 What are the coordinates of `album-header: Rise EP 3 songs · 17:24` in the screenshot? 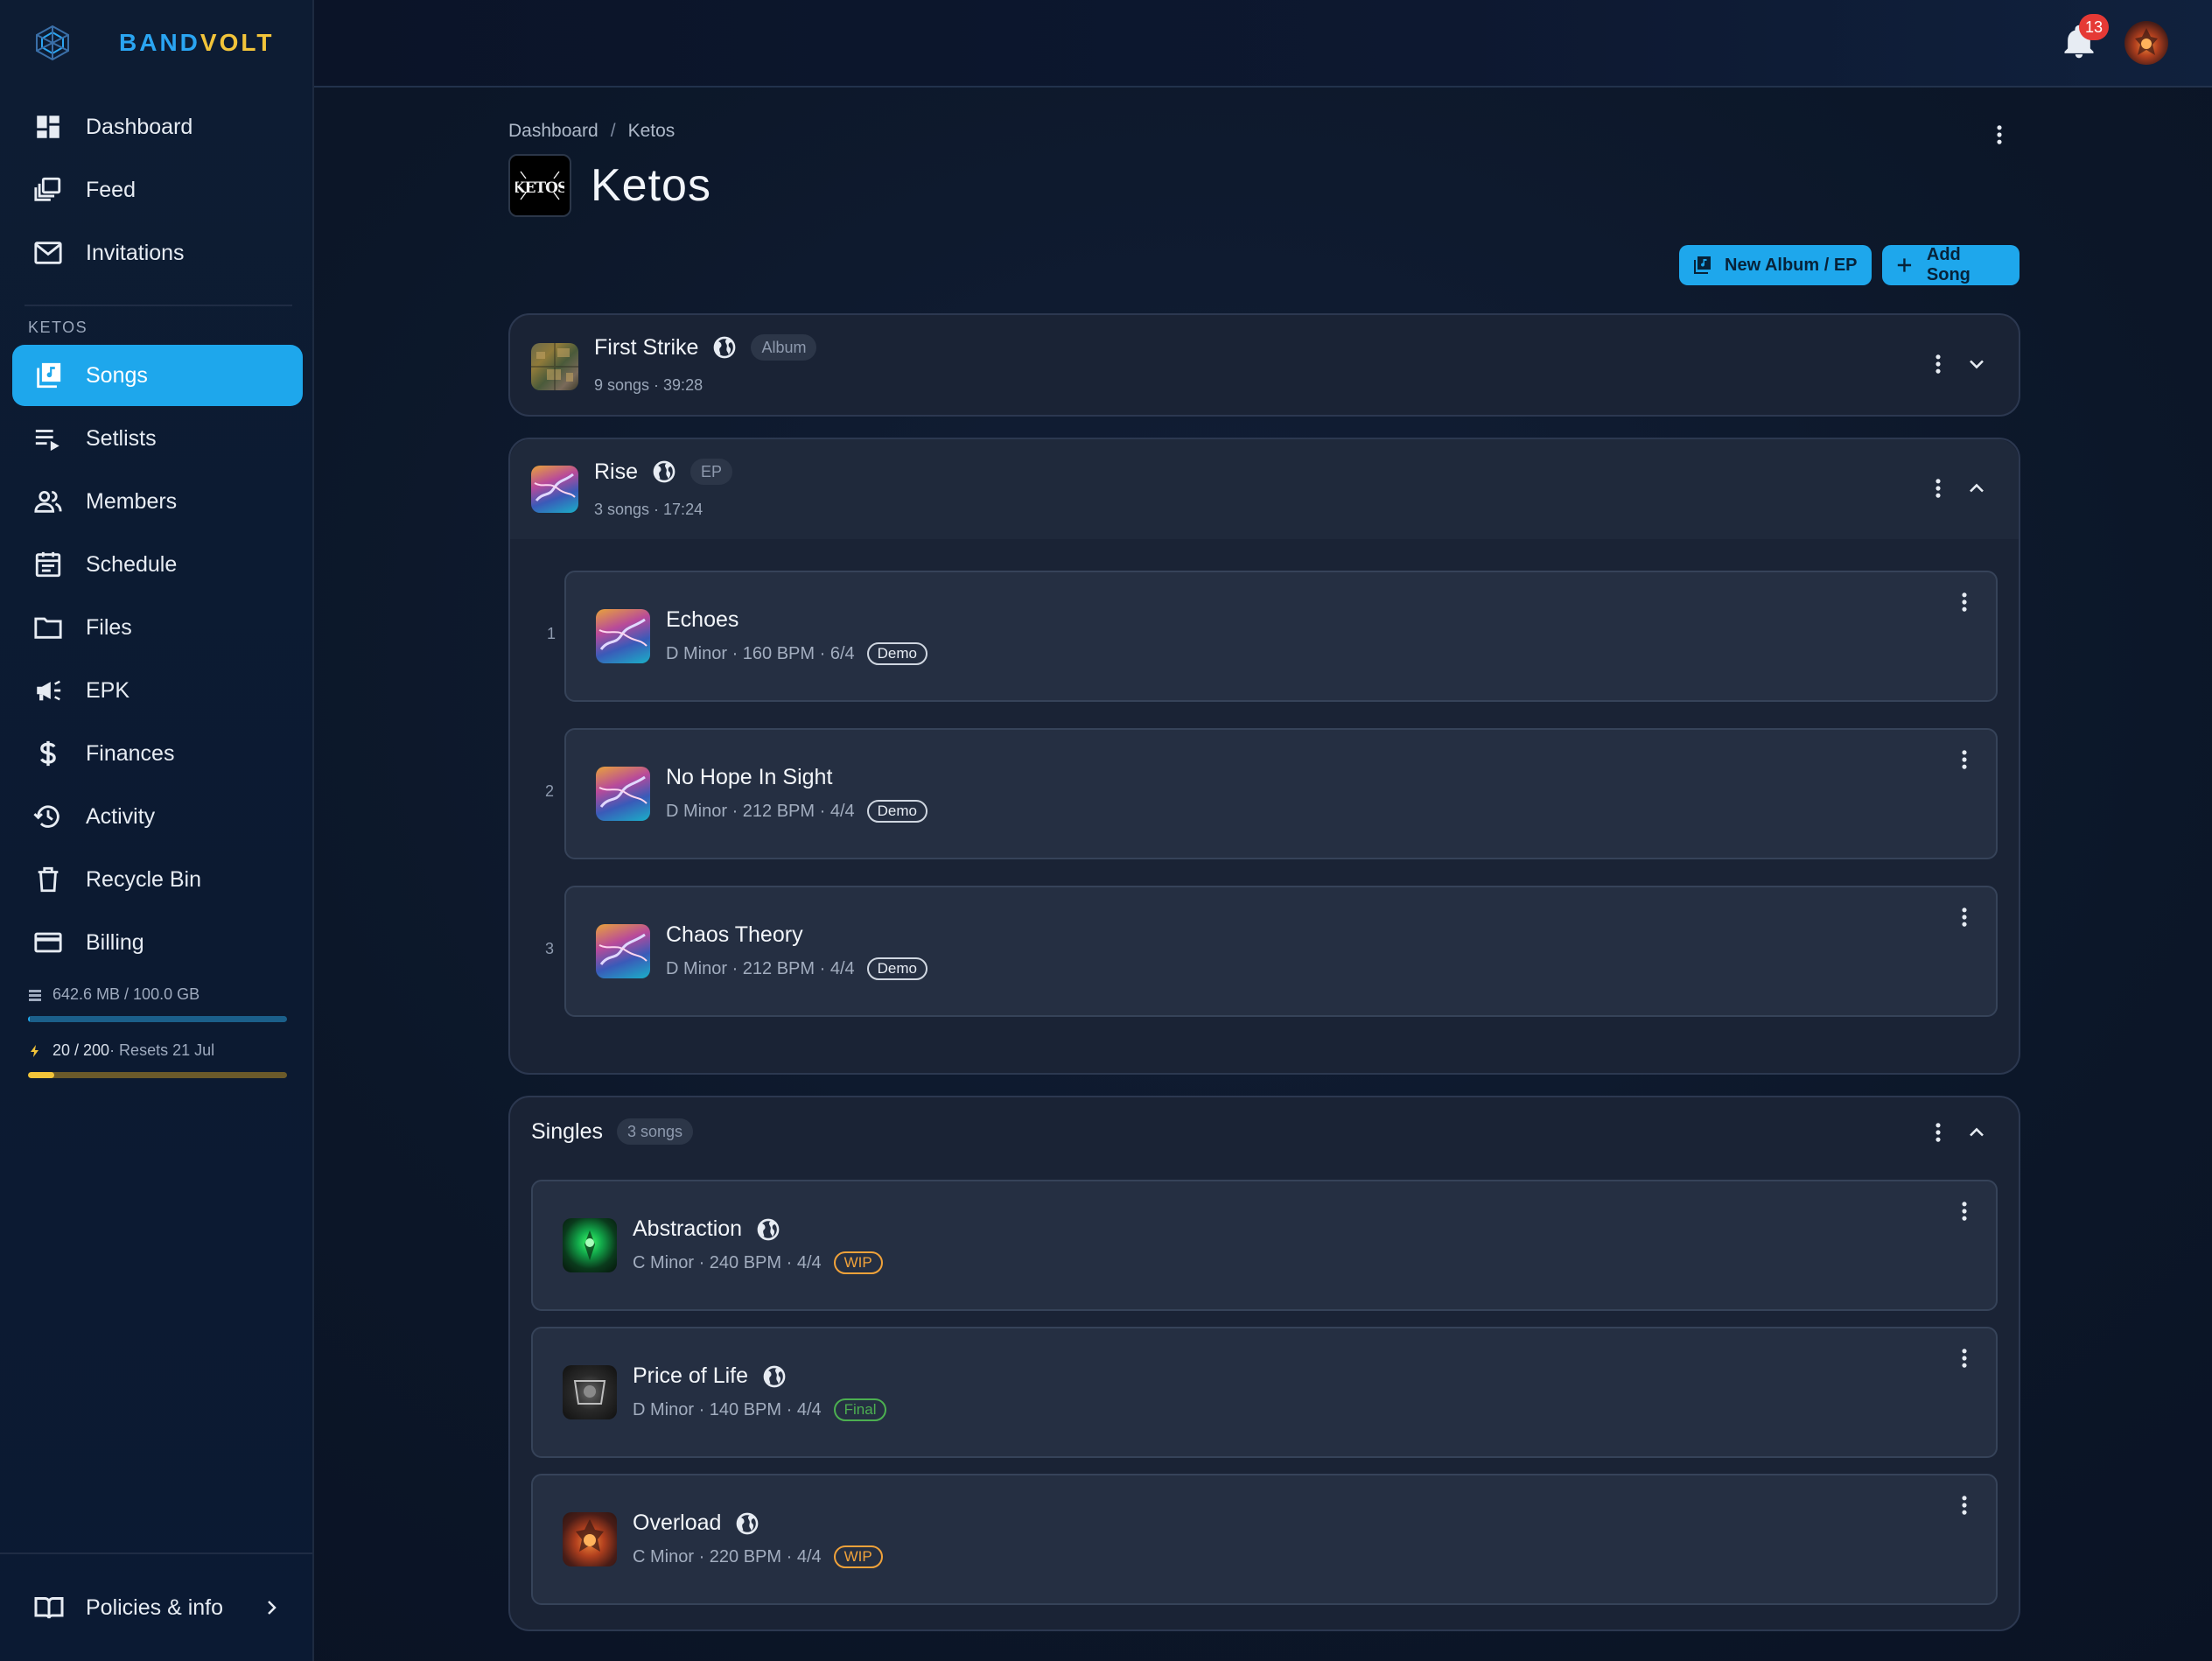 It's located at (1264, 489).